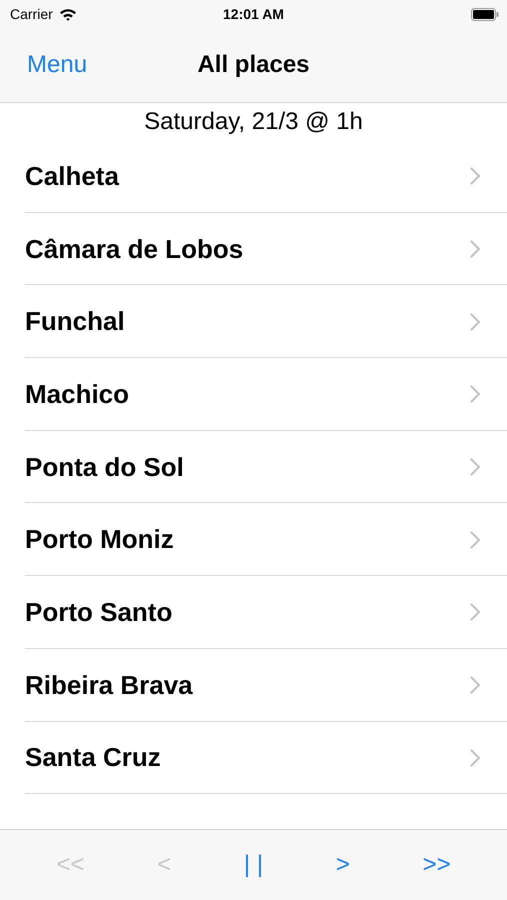  Describe the element at coordinates (253, 467) in the screenshot. I see `place-row: Ponta do Sol` at that location.